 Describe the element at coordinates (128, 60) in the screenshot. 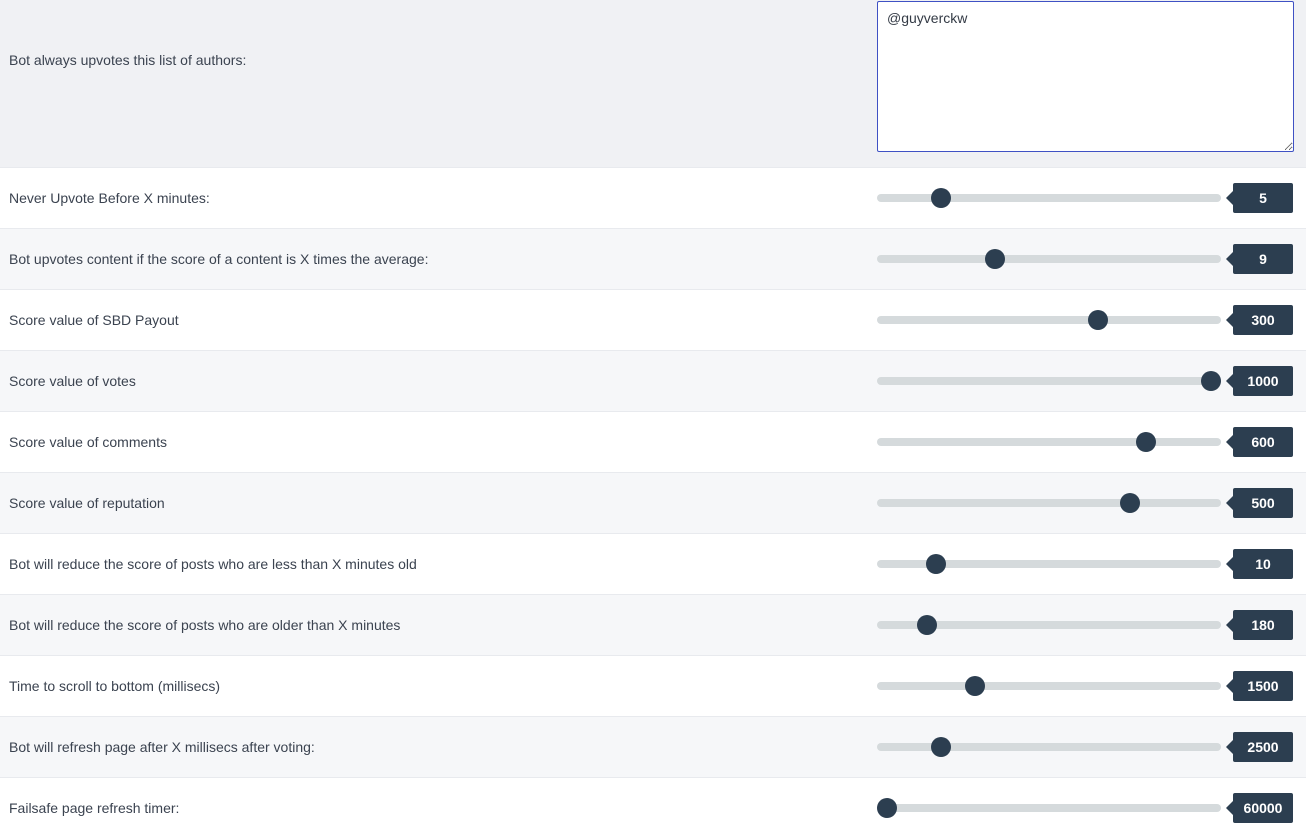

I see `authors-label: Bot always upvotes this list of authors:` at that location.